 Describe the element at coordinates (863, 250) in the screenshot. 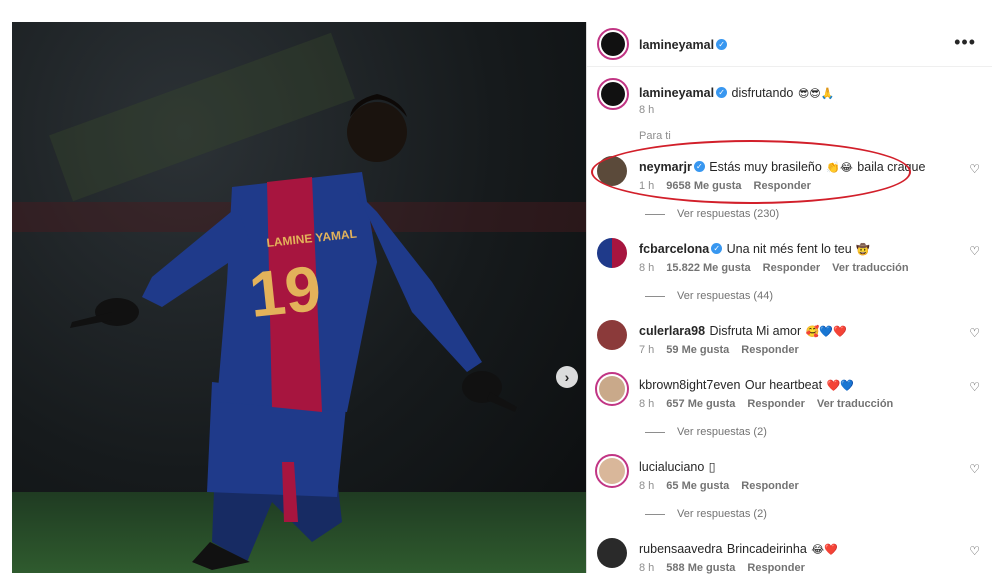

I see `comment-emoji: 🤠` at that location.